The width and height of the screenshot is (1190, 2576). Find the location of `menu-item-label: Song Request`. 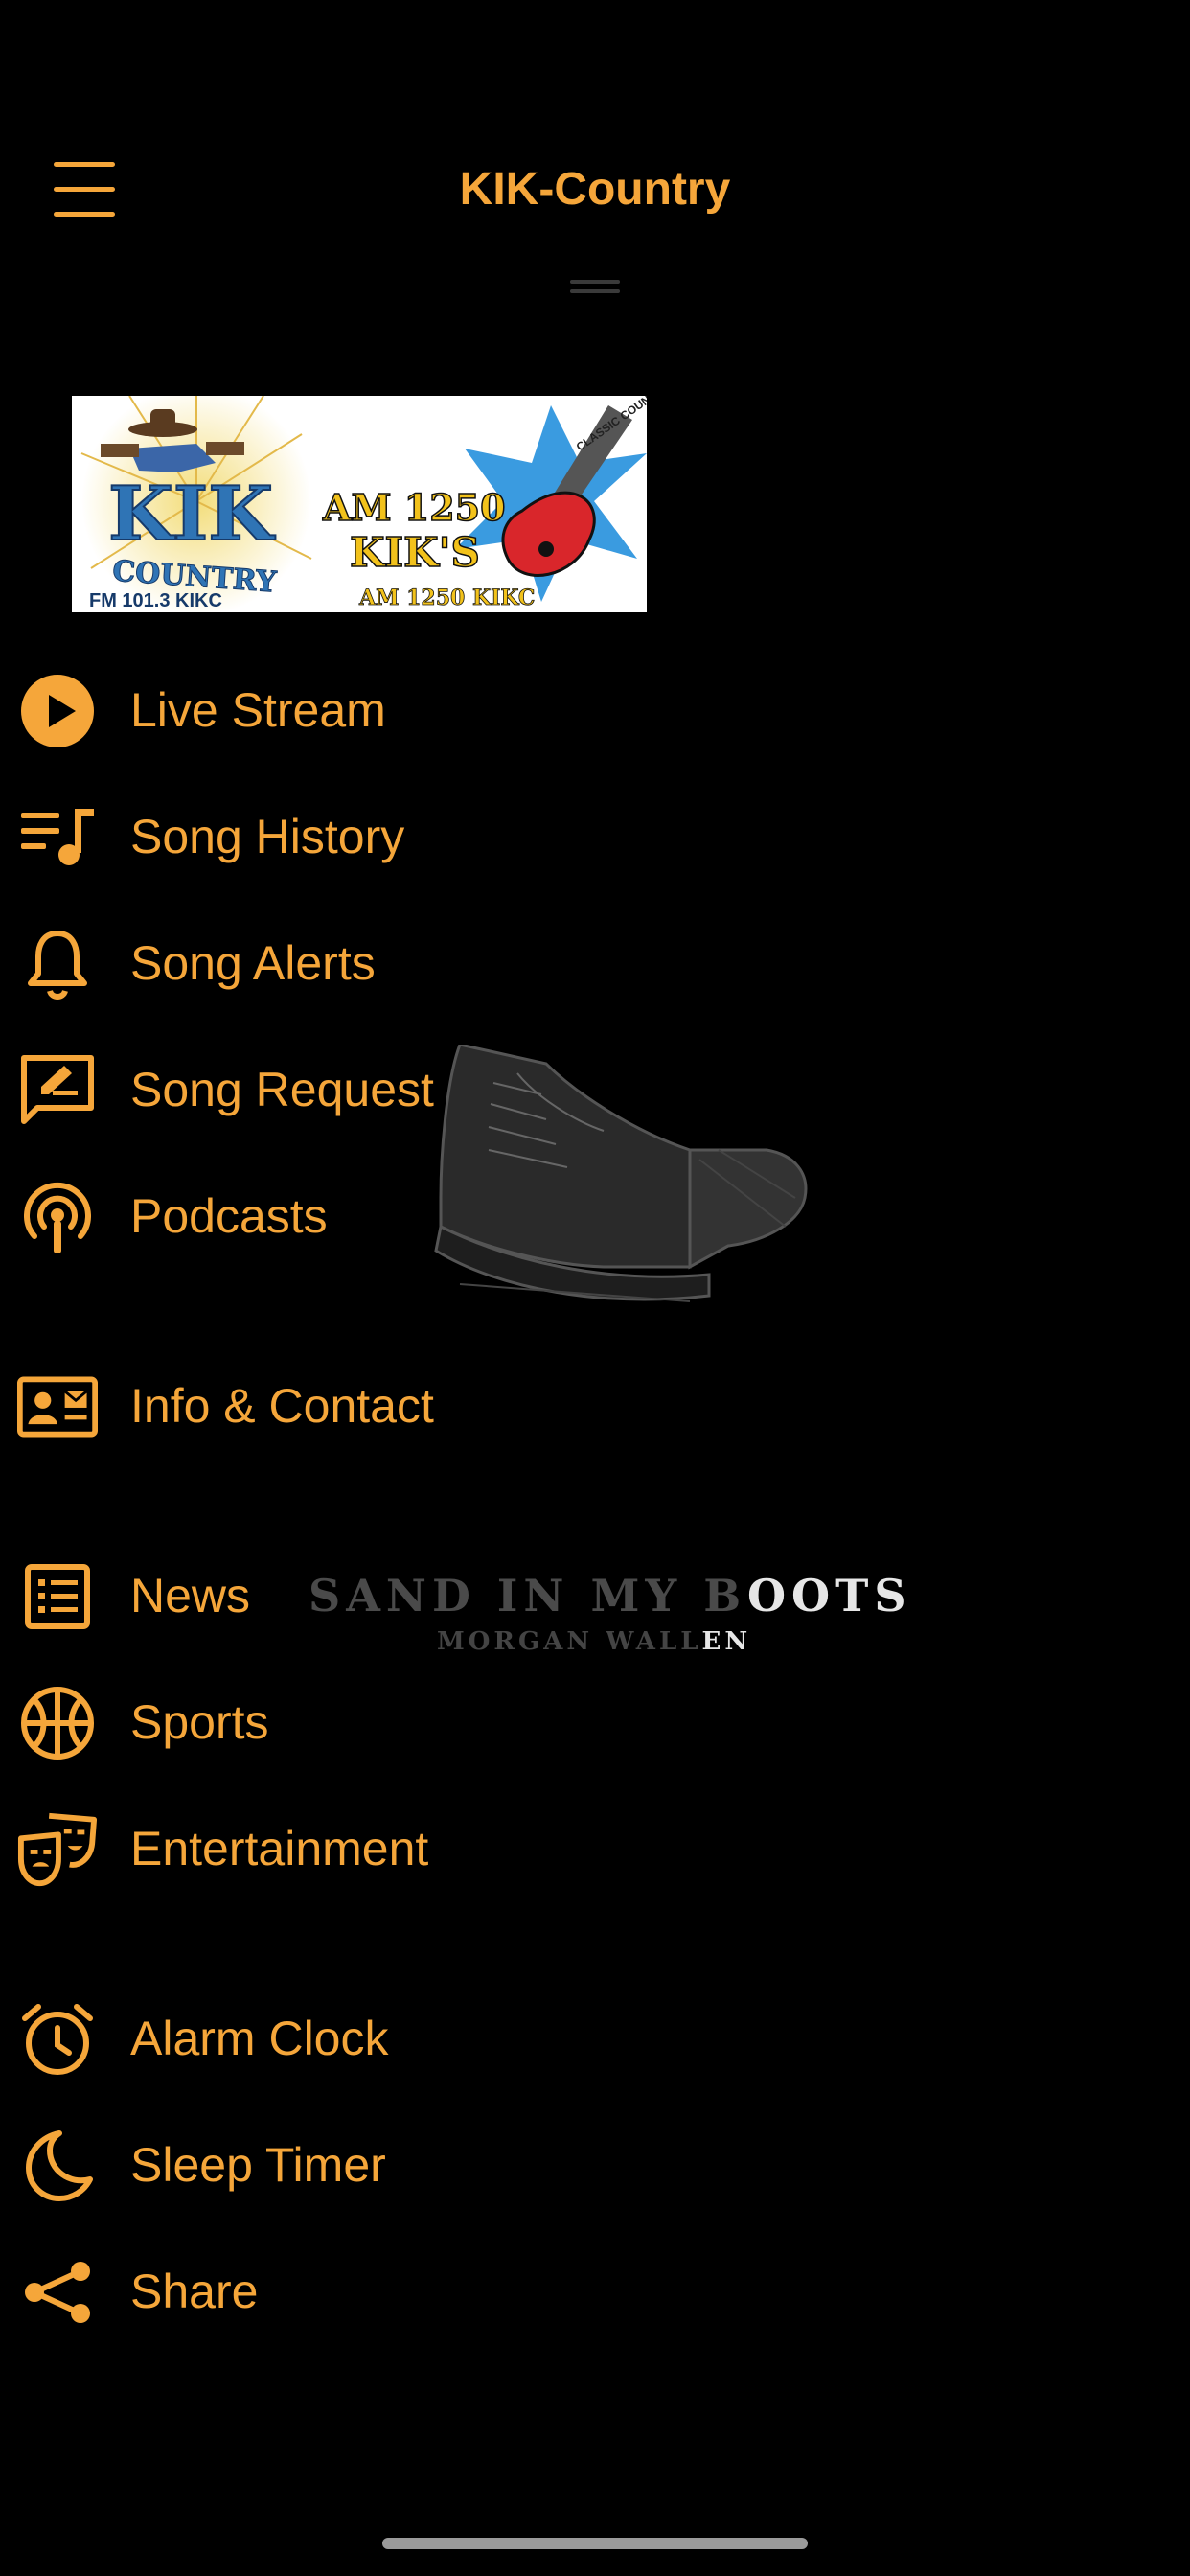

menu-item-label: Song Request is located at coordinates (282, 1089).